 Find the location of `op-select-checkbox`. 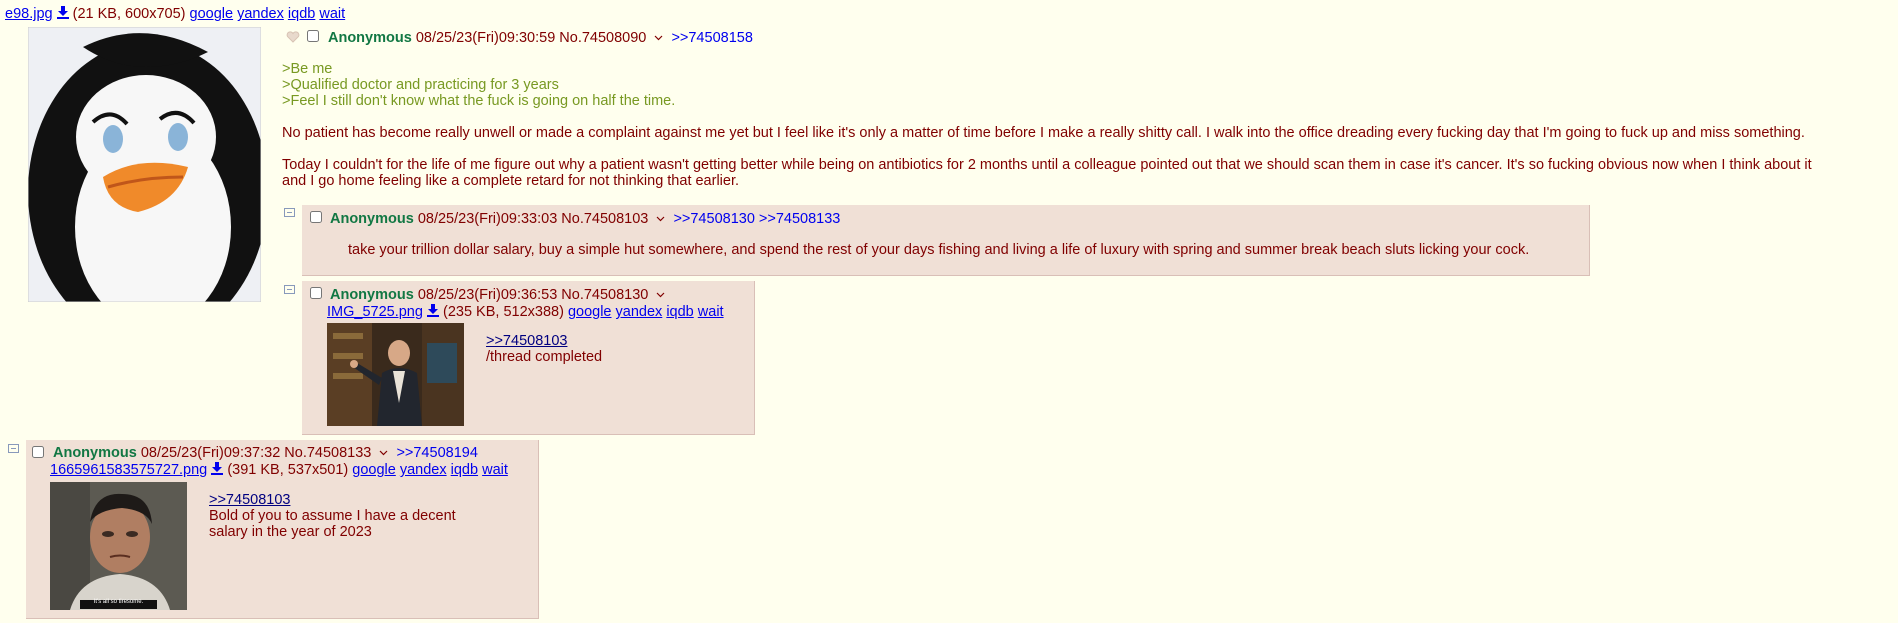

op-select-checkbox is located at coordinates (313, 36).